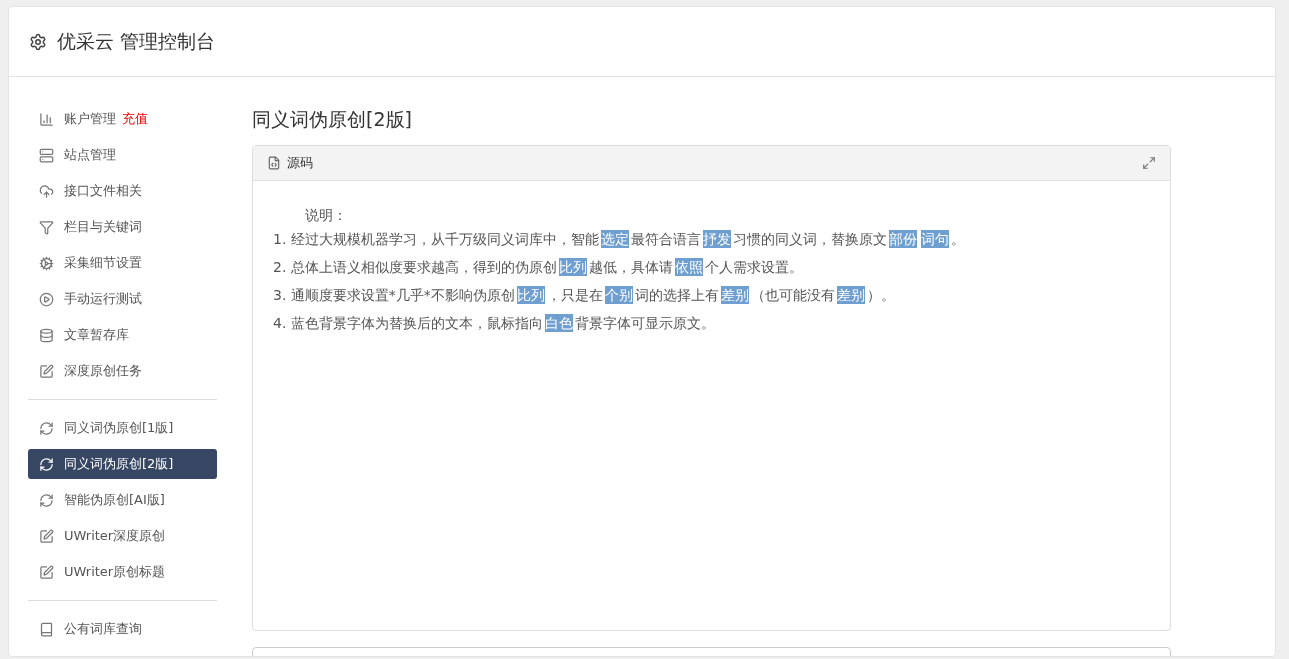  Describe the element at coordinates (326, 215) in the screenshot. I see `intro-text: 说明：` at that location.